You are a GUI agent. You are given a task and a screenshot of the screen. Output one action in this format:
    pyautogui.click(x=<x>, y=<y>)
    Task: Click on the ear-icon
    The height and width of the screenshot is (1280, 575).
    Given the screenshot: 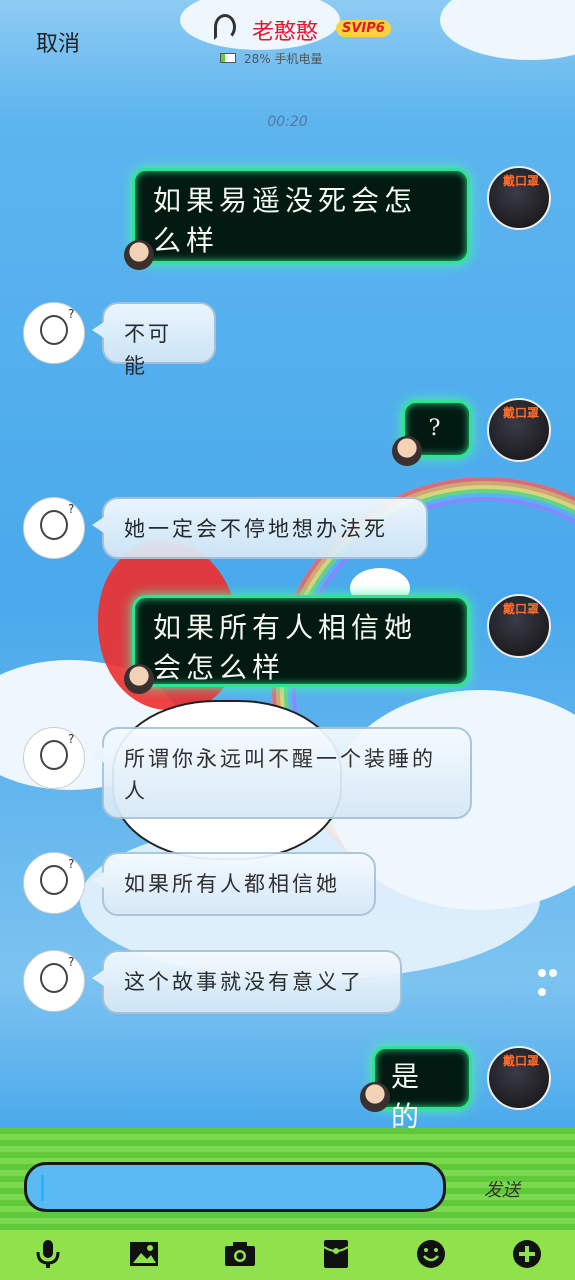 What is the action you would take?
    pyautogui.click(x=225, y=27)
    